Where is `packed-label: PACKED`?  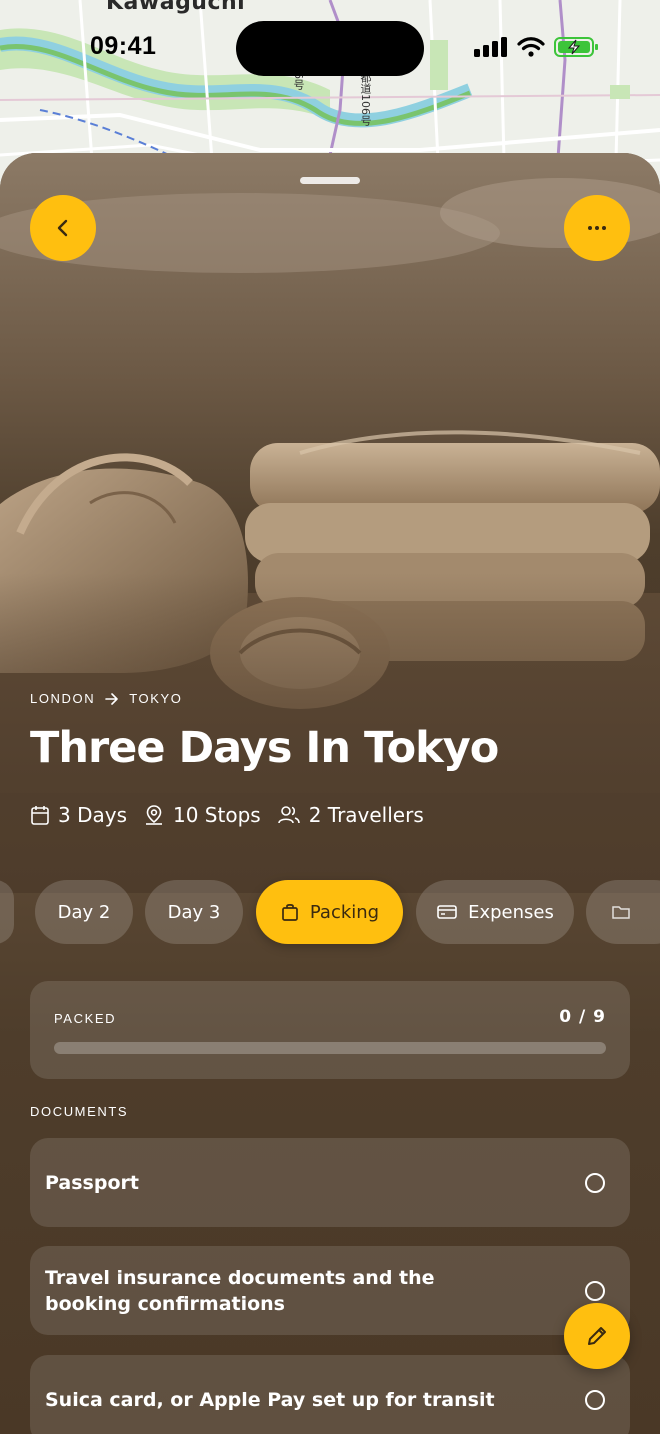
packed-label: PACKED is located at coordinates (85, 1018).